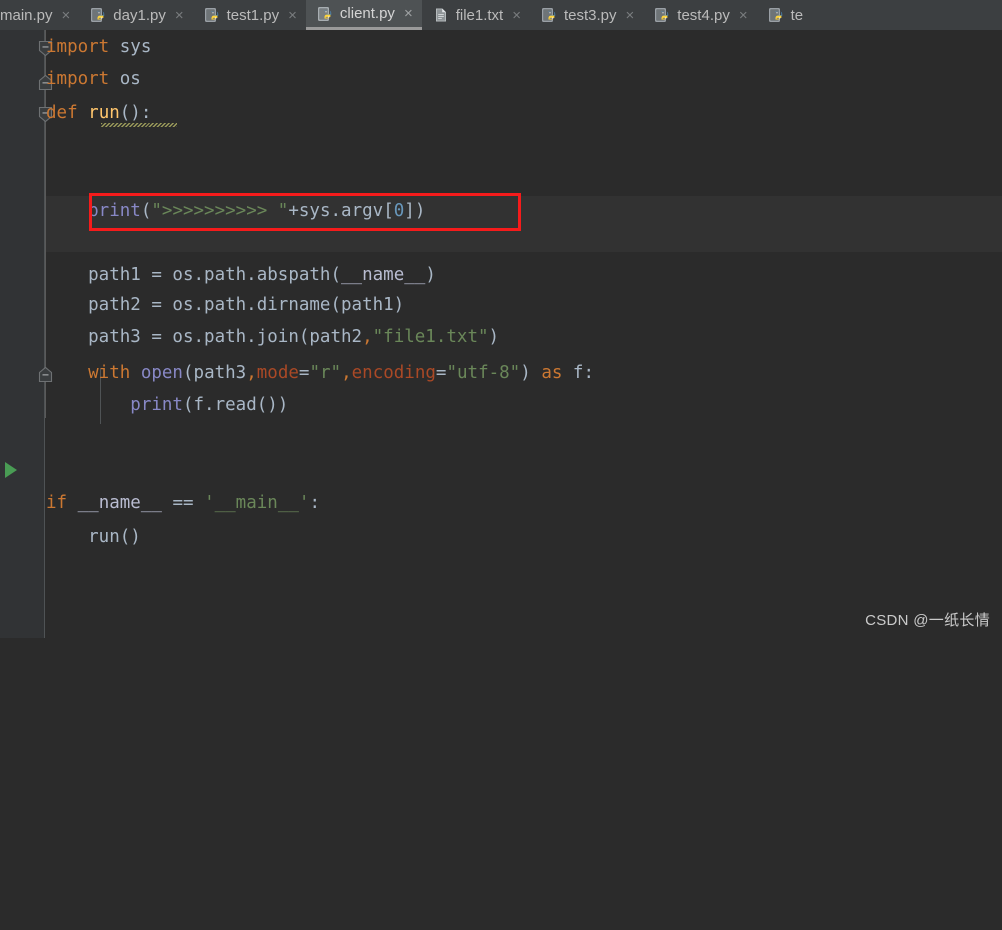 The image size is (1002, 930). Describe the element at coordinates (56, 503) in the screenshot. I see `token-keyword: if` at that location.